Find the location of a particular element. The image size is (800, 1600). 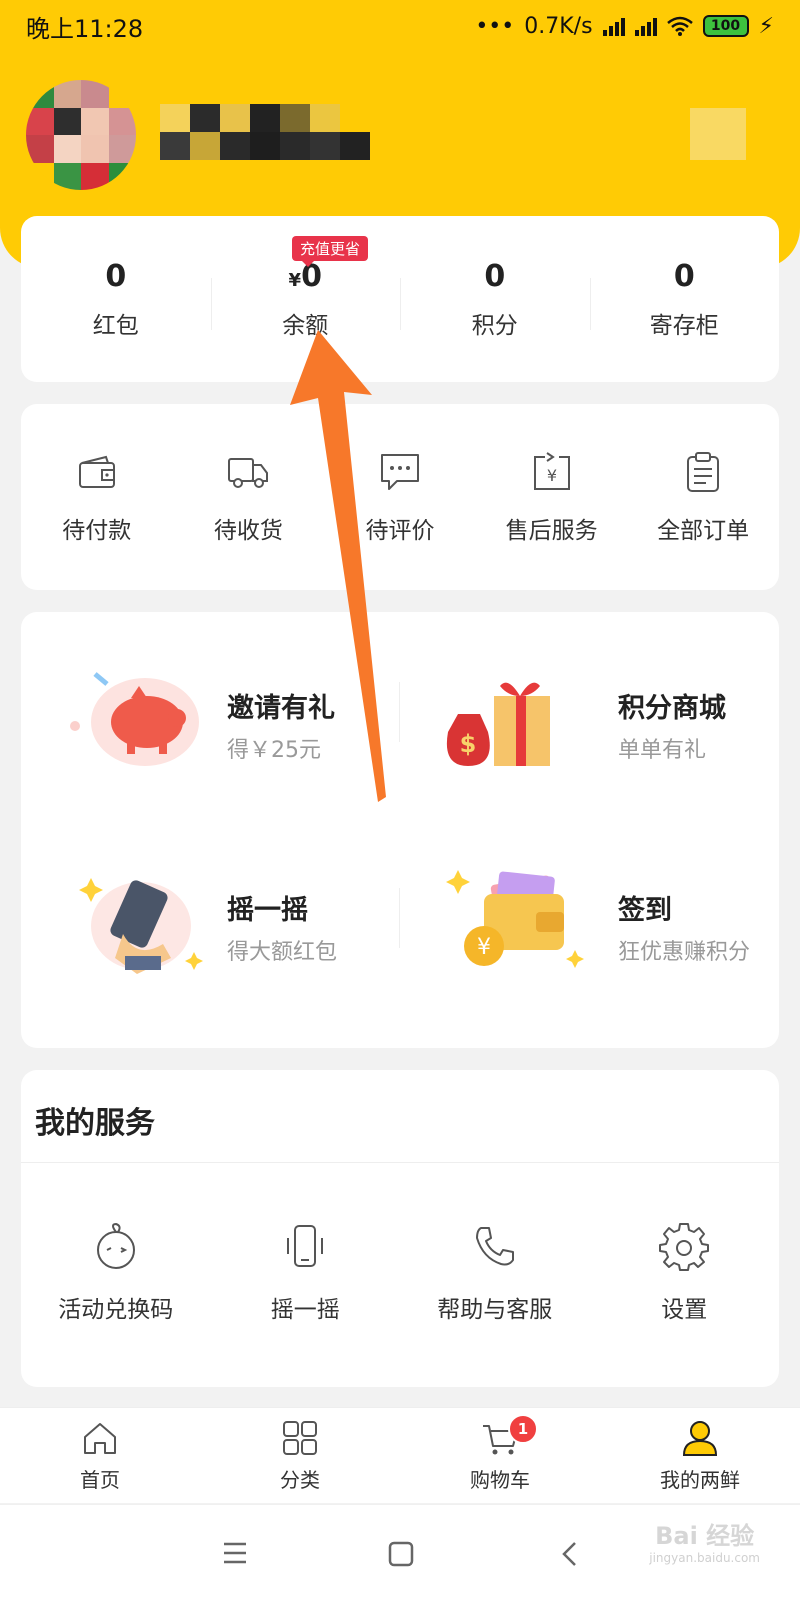

home-square-icon is located at coordinates (401, 1554).